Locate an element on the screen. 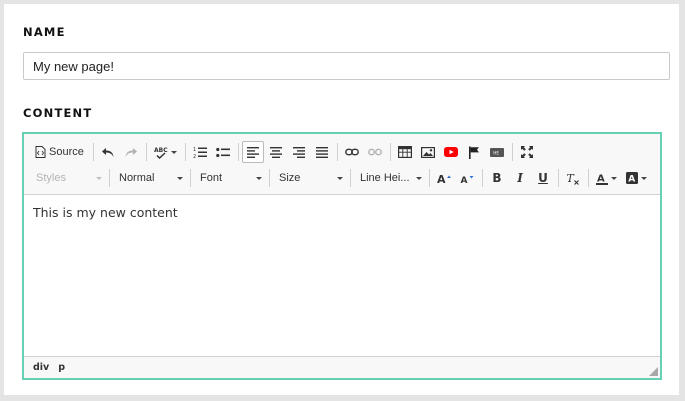 Image resolution: width=685 pixels, height=401 pixels. align-center-button is located at coordinates (276, 152).